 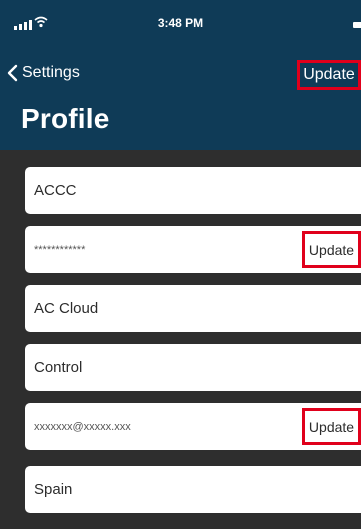 What do you see at coordinates (193, 367) in the screenshot?
I see `role-field: Control` at bounding box center [193, 367].